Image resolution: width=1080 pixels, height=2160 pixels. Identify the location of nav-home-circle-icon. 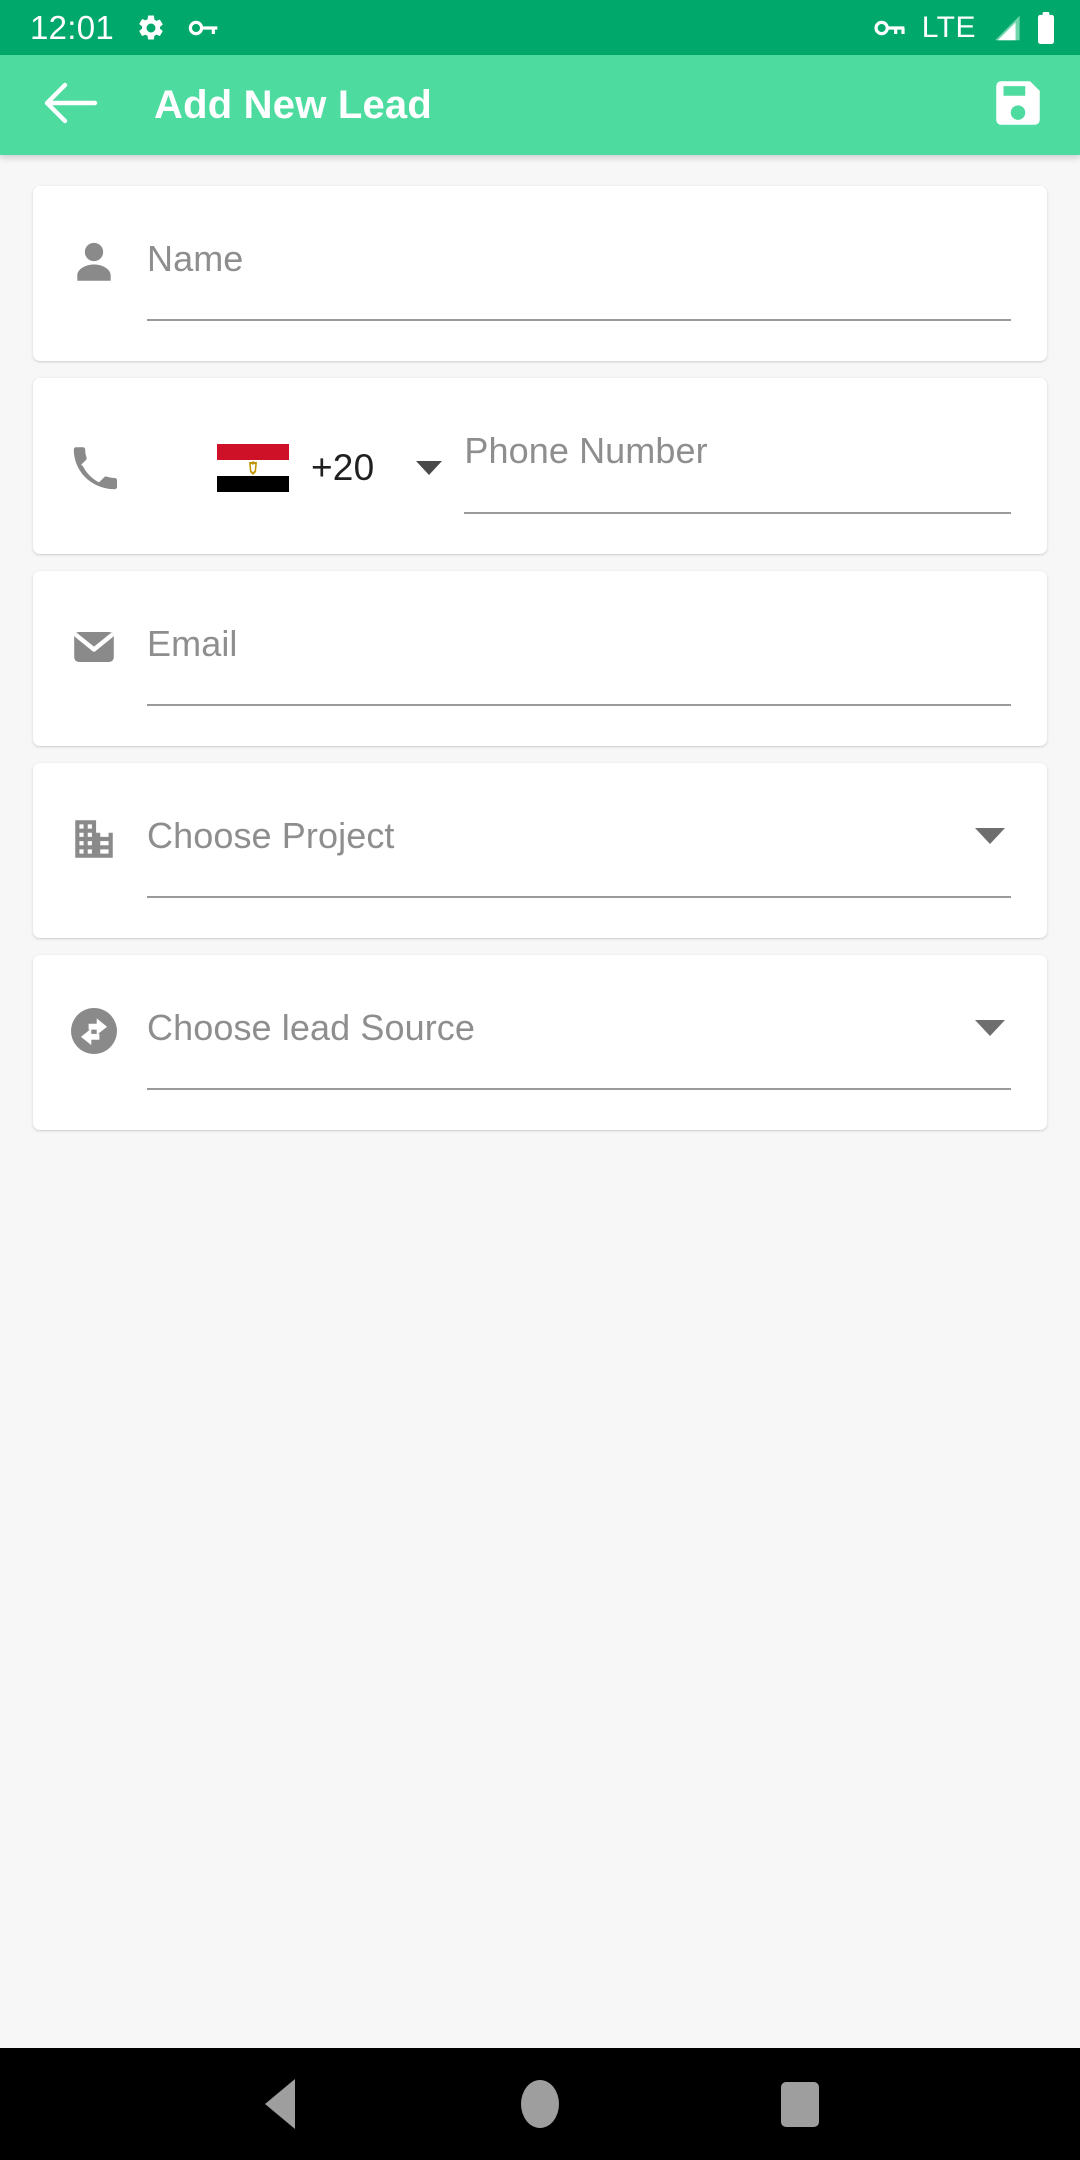
(540, 2104).